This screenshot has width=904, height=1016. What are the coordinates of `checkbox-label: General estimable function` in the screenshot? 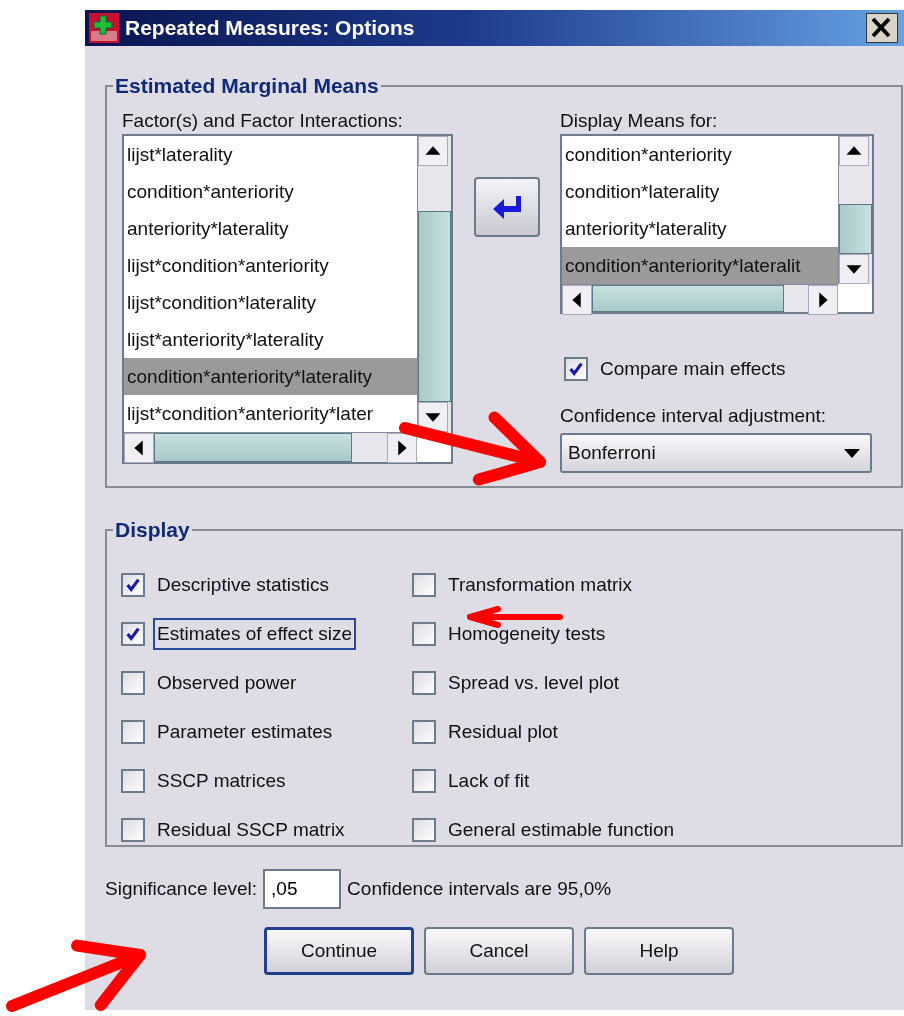 It's located at (561, 829).